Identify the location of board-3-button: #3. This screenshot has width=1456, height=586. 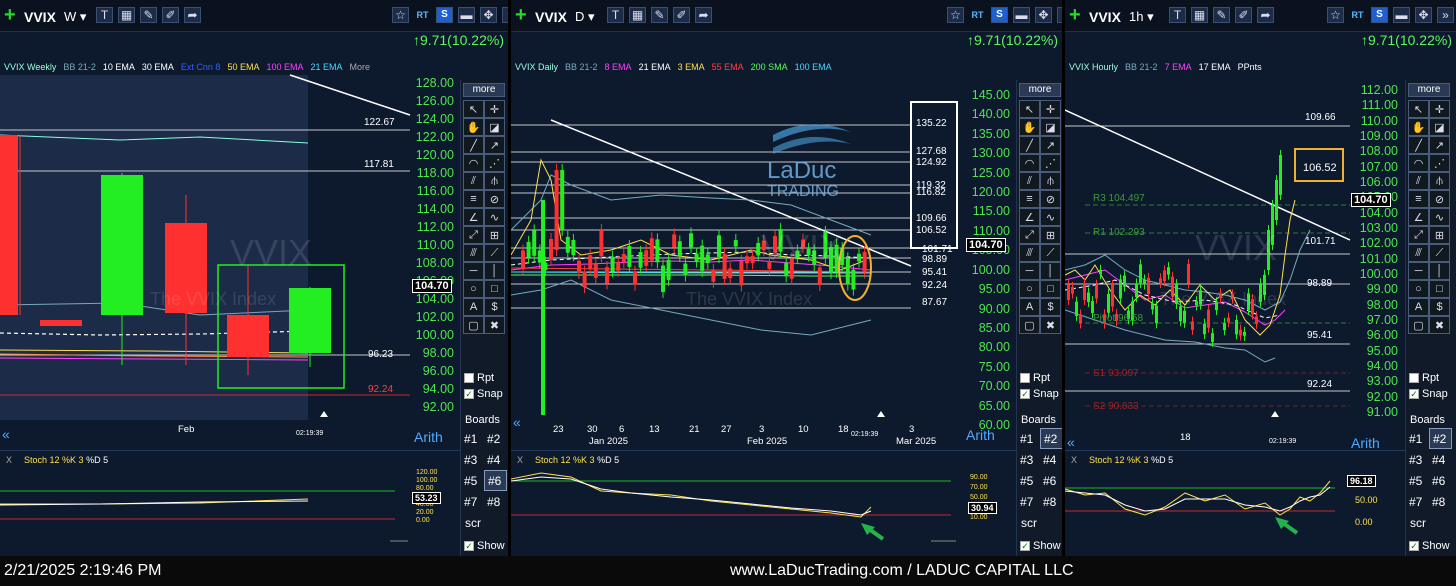
(1028, 459).